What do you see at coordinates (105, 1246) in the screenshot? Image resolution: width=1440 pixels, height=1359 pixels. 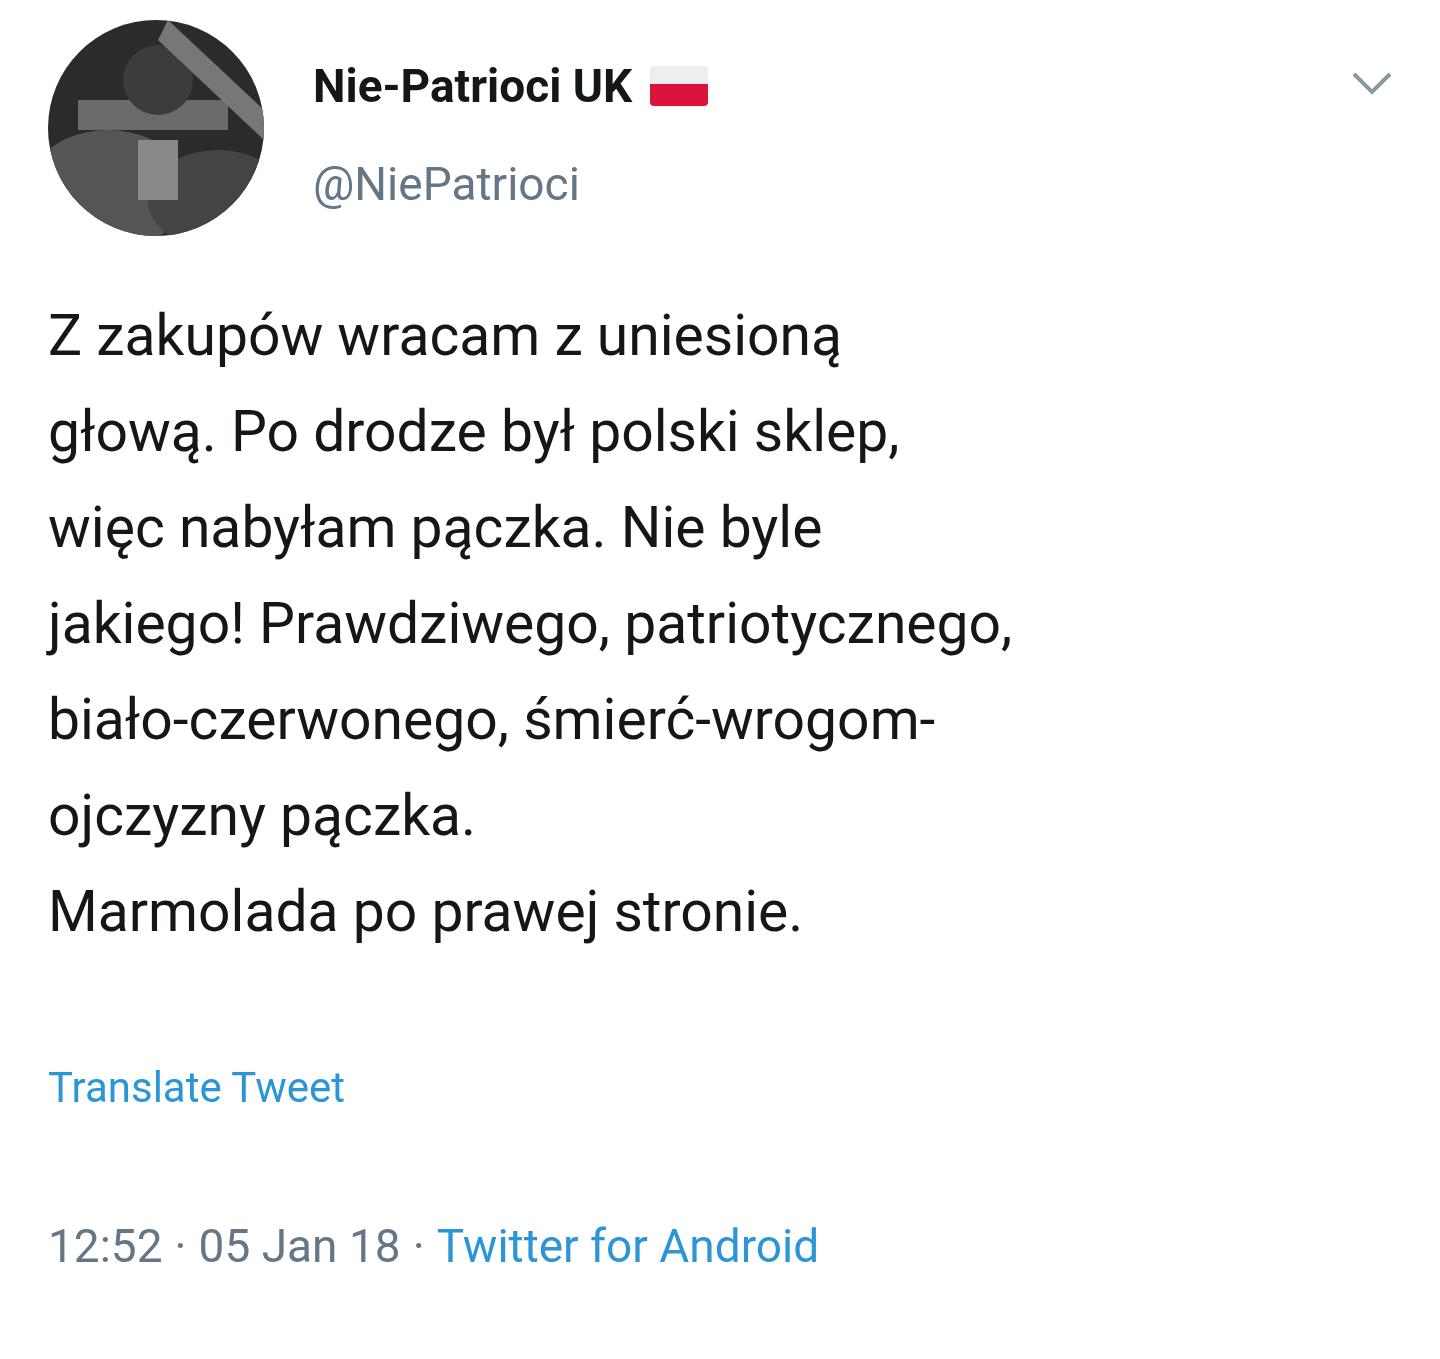 I see `tweet-time: 12:52` at bounding box center [105, 1246].